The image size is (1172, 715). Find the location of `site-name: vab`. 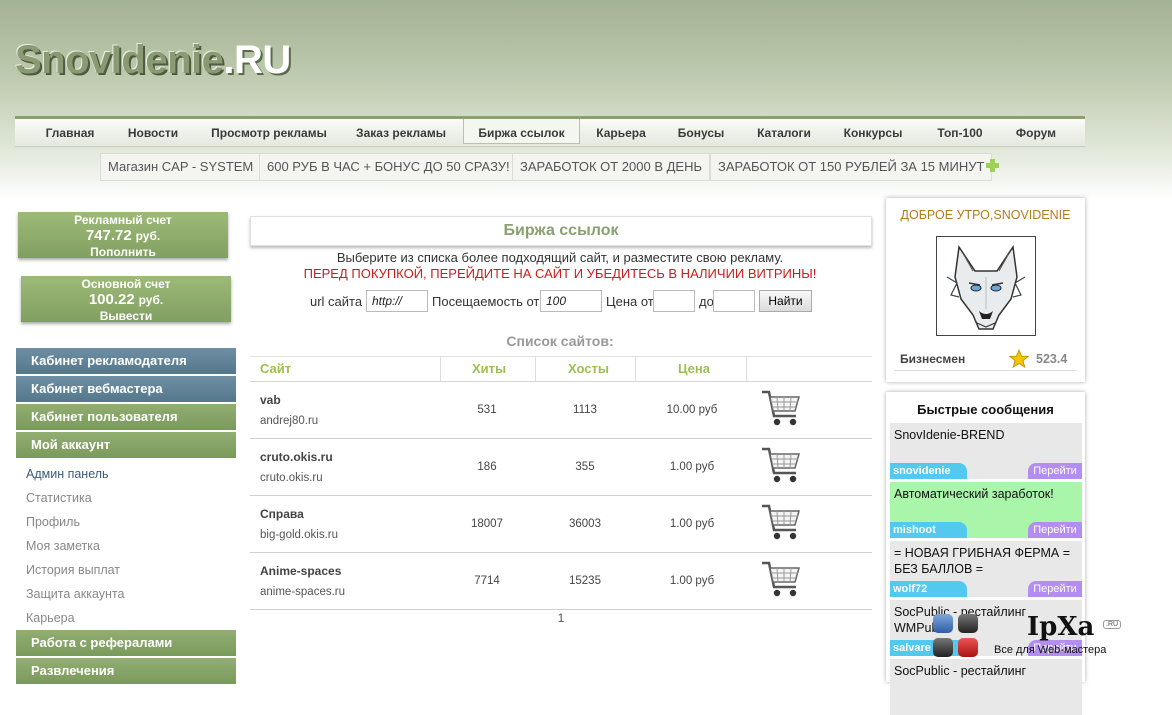

site-name: vab is located at coordinates (270, 400).